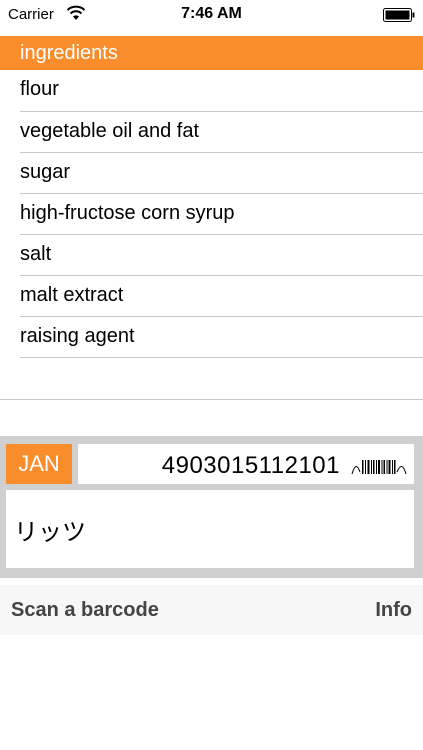  I want to click on battery-icon, so click(399, 15).